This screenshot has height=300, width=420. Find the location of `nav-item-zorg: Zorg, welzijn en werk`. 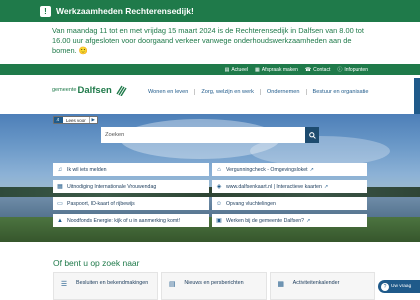

nav-item-zorg: Zorg, welzijn en werk is located at coordinates (227, 92).